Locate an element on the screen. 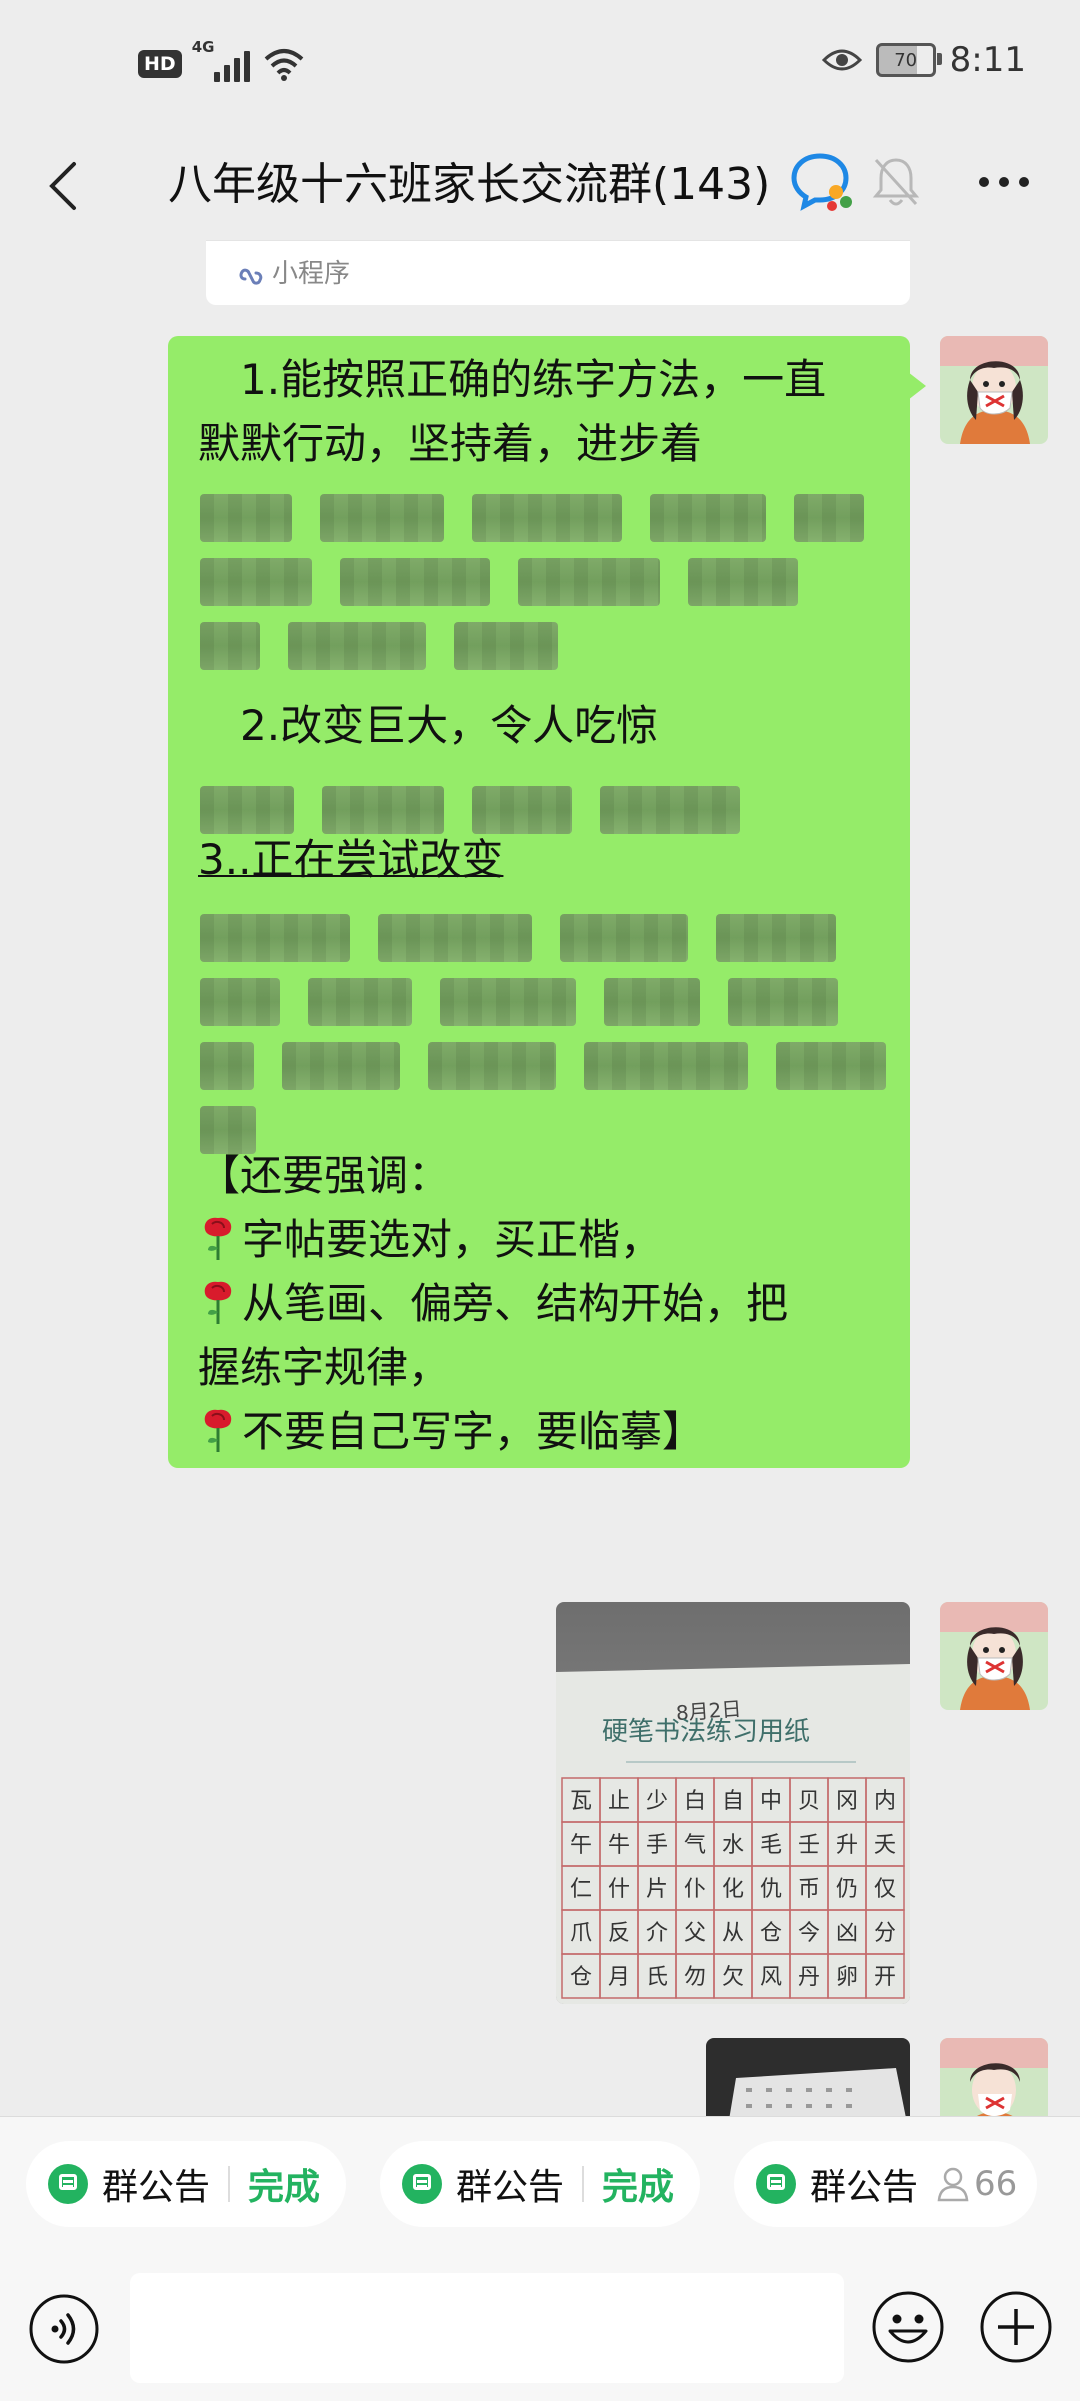 Image resolution: width=1080 pixels, height=2401 pixels. message-line: 不要自己写字，要临摹】 is located at coordinates (451, 1432).